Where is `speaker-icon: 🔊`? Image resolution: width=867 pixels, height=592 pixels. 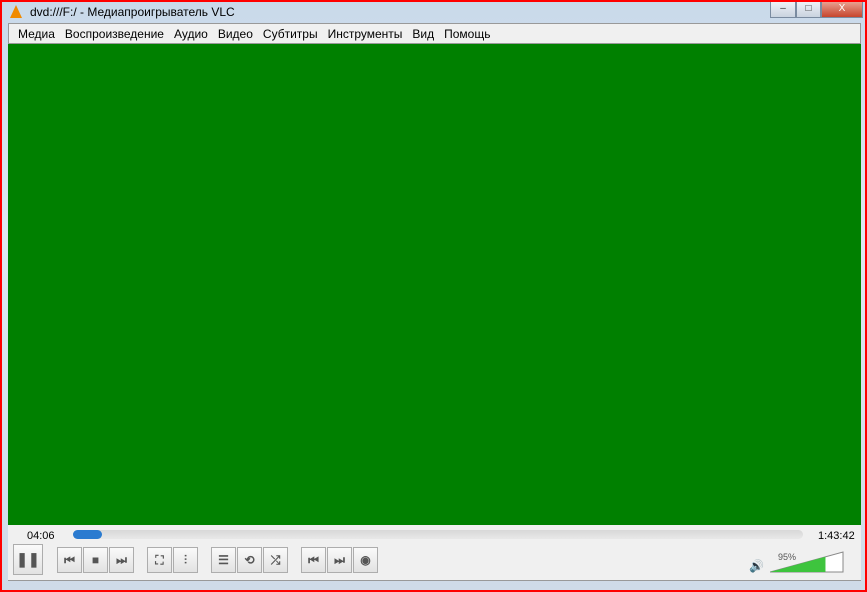 speaker-icon: 🔊 is located at coordinates (756, 566).